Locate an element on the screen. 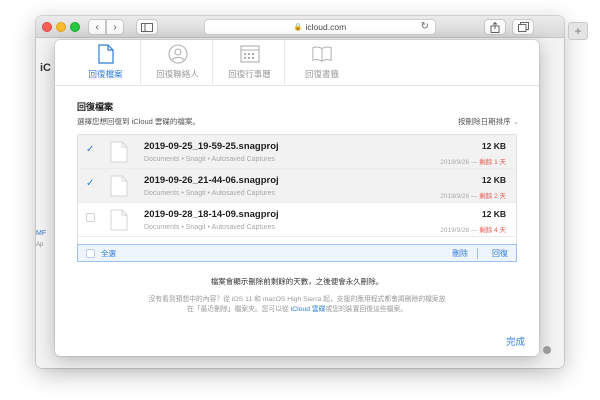 This screenshot has height=400, width=600. tab-restore-contacts: 回復聯絡人 is located at coordinates (178, 62).